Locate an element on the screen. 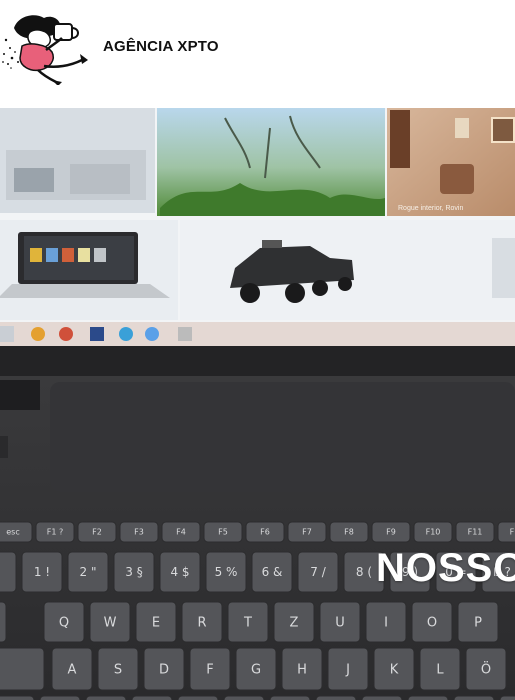  letter-key: G is located at coordinates (256, 669).